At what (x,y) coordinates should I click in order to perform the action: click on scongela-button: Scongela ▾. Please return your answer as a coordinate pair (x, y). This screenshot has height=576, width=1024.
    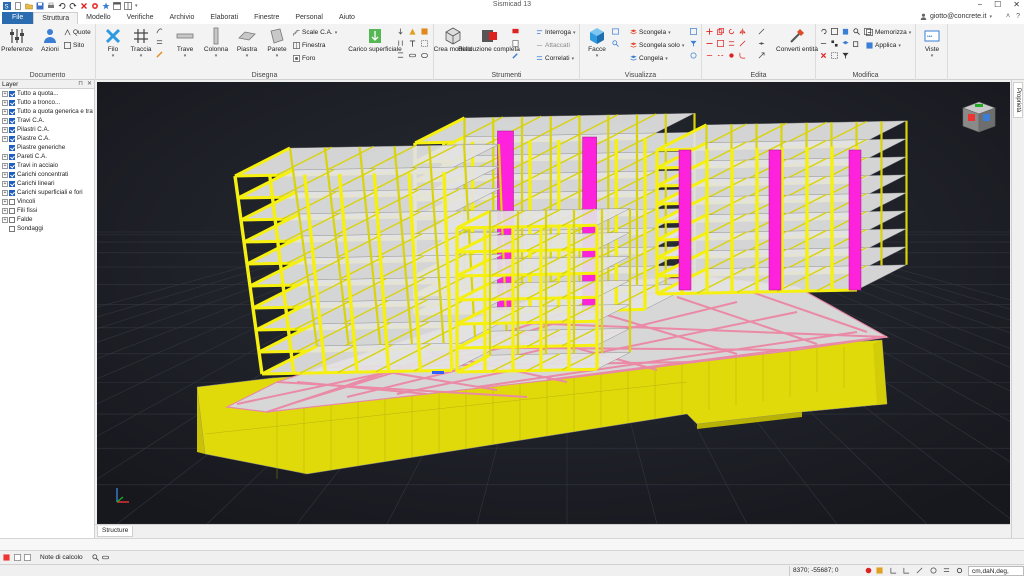
    Looking at the image, I should click on (650, 32).